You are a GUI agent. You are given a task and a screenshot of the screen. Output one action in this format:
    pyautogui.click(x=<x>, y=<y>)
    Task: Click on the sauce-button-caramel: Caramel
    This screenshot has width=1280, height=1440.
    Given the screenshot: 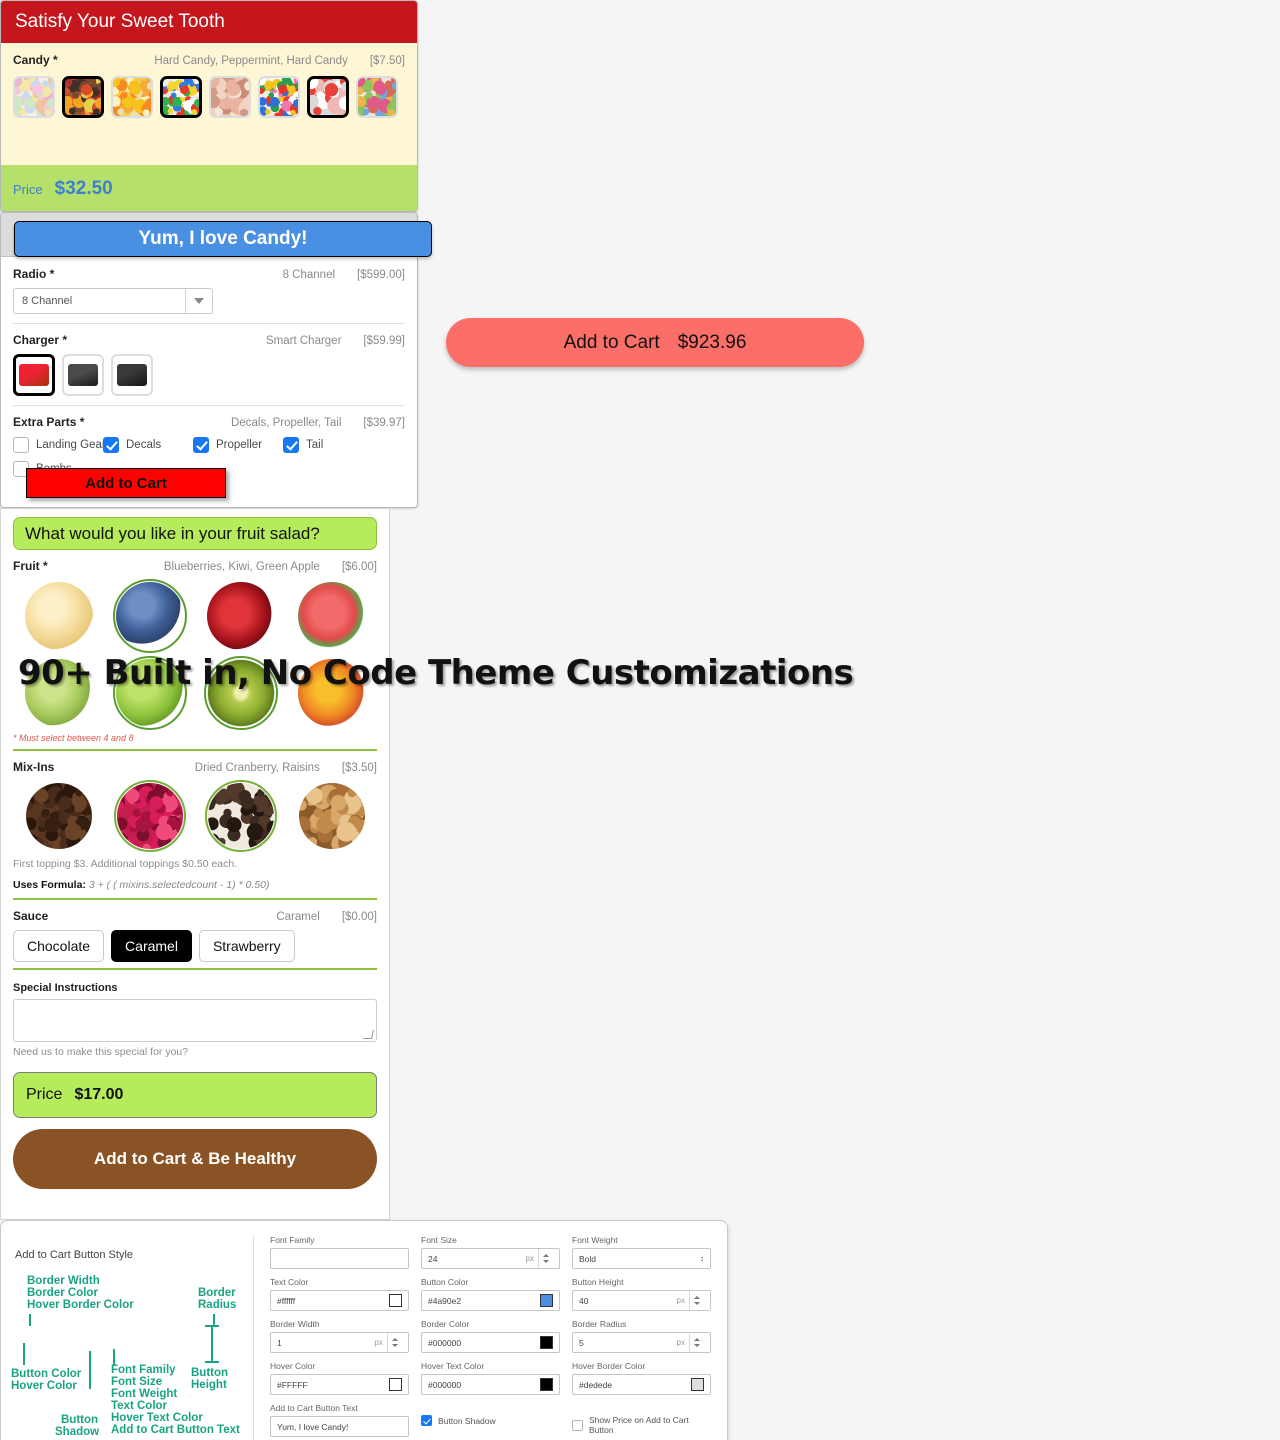 What is the action you would take?
    pyautogui.click(x=151, y=946)
    